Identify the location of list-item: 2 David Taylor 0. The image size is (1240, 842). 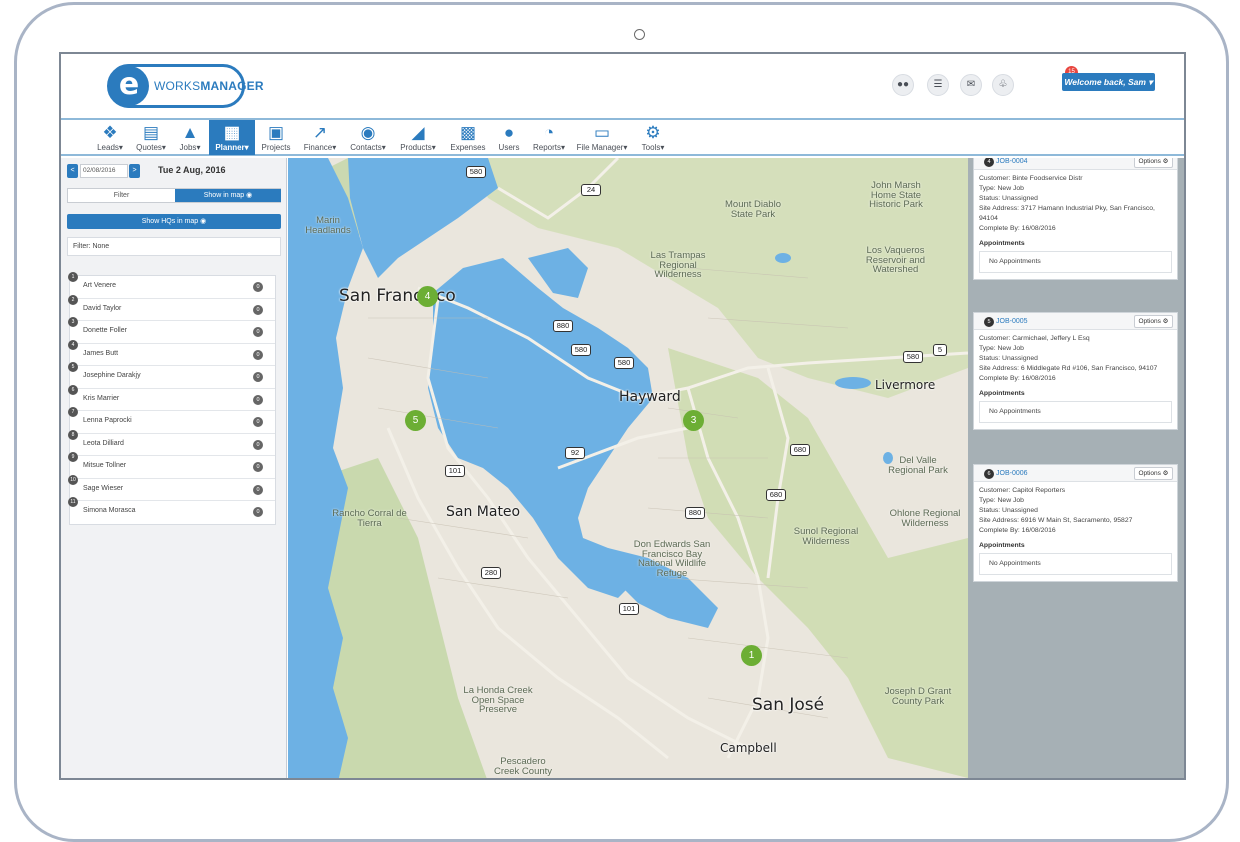
(171, 307).